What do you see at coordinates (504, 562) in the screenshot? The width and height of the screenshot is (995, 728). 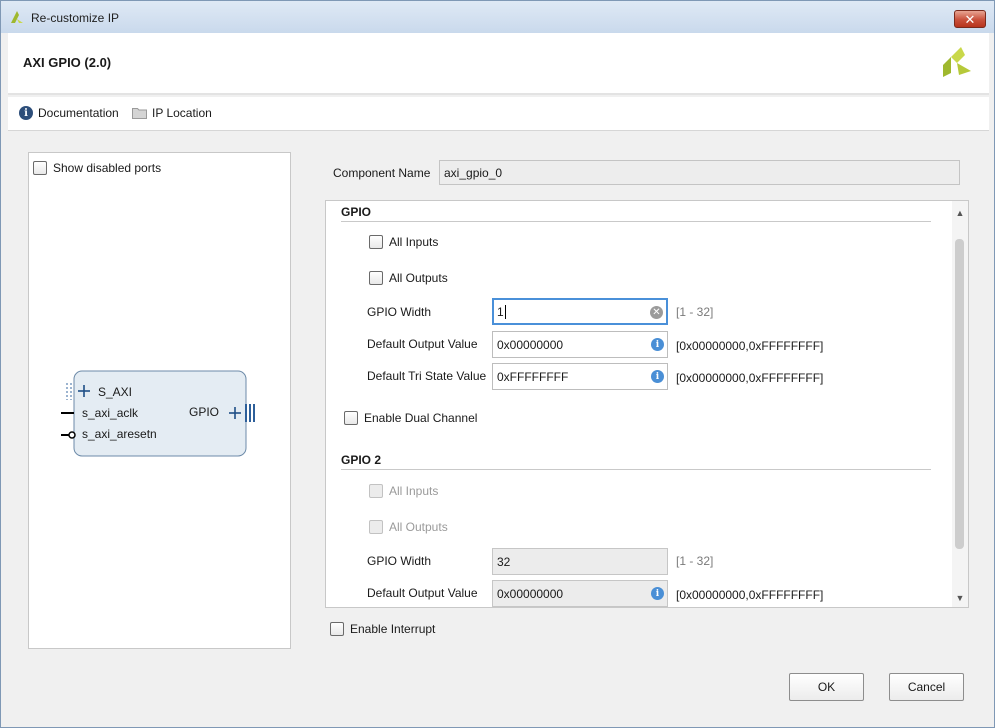 I see `gpio2-width-value: 32` at bounding box center [504, 562].